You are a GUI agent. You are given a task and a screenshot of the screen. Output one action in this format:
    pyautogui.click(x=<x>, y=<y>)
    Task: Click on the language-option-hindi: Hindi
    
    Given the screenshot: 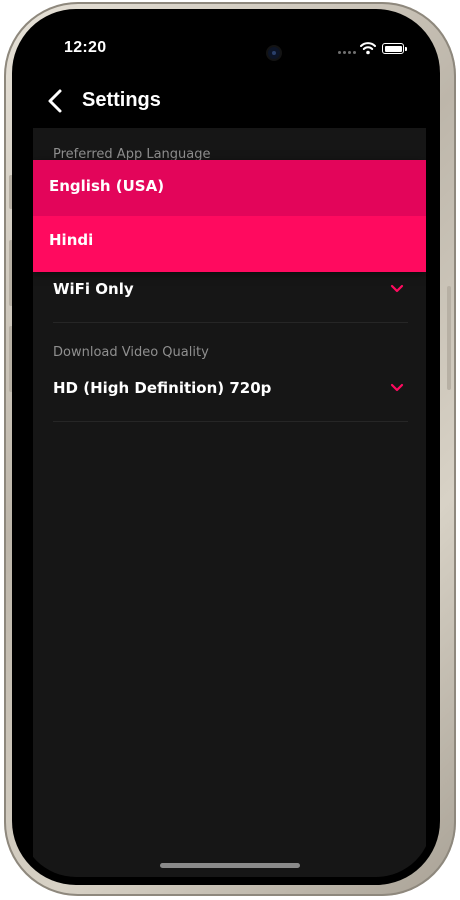 What is the action you would take?
    pyautogui.click(x=229, y=244)
    